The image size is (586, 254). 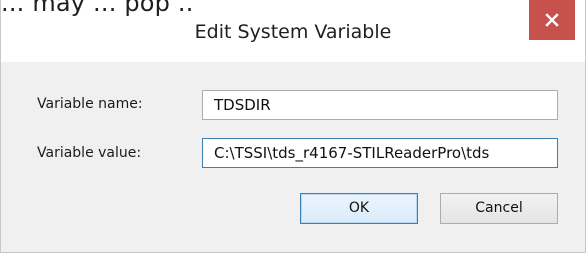 I want to click on variable-value-label: Variable value:, so click(x=89, y=153).